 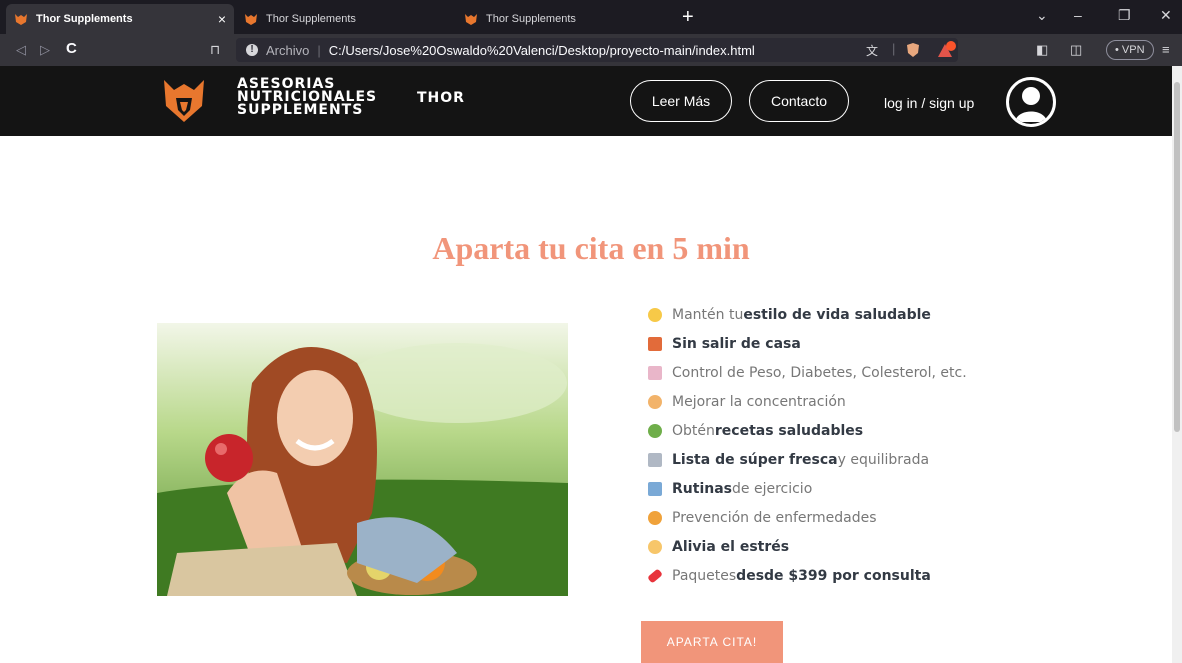 I want to click on feature-text: Paquetes, so click(x=704, y=575).